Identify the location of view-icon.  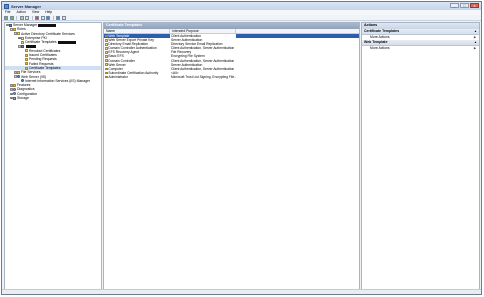
(63, 17).